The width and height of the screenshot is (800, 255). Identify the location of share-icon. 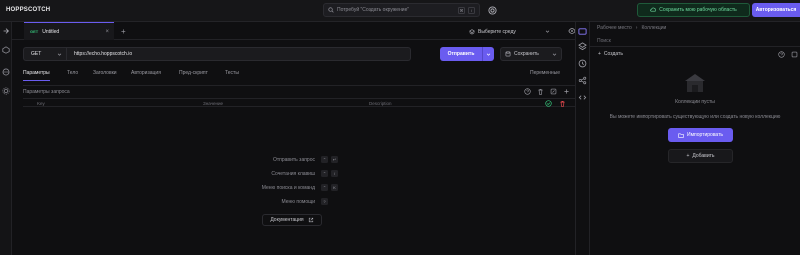
(582, 80).